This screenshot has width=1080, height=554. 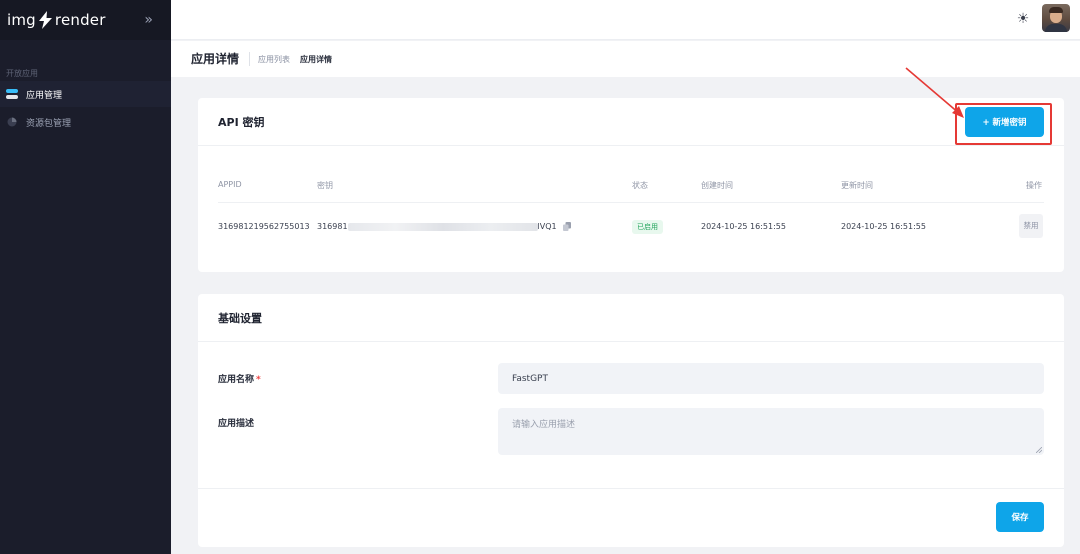 What do you see at coordinates (1020, 517) in the screenshot?
I see `save-button: 保存` at bounding box center [1020, 517].